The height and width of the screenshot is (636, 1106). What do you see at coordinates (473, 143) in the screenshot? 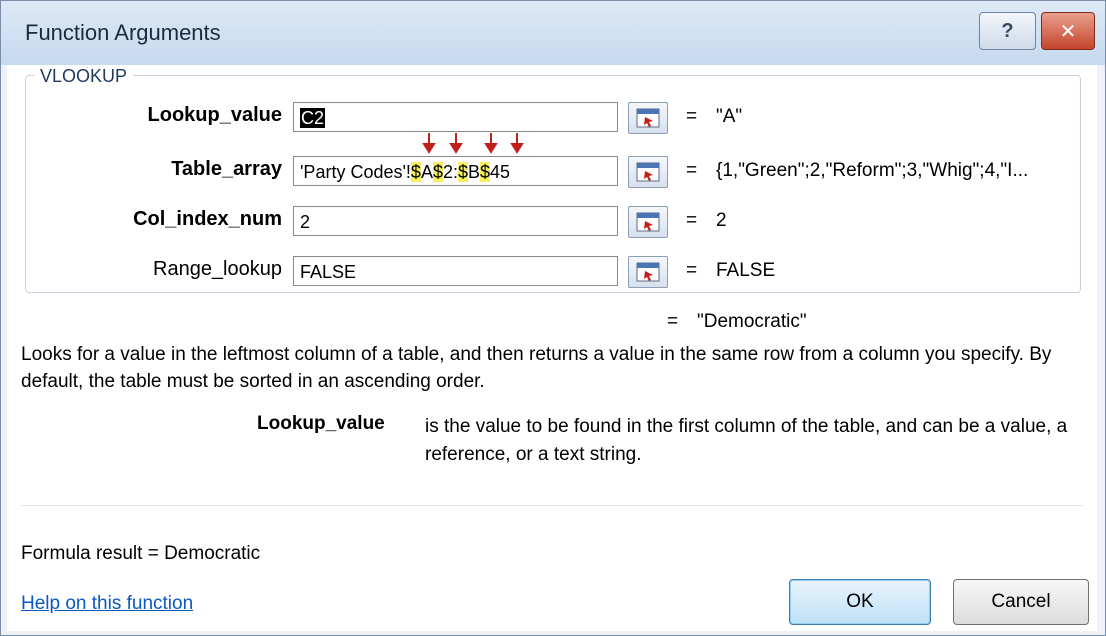
I see `dollar-sign-arrows` at bounding box center [473, 143].